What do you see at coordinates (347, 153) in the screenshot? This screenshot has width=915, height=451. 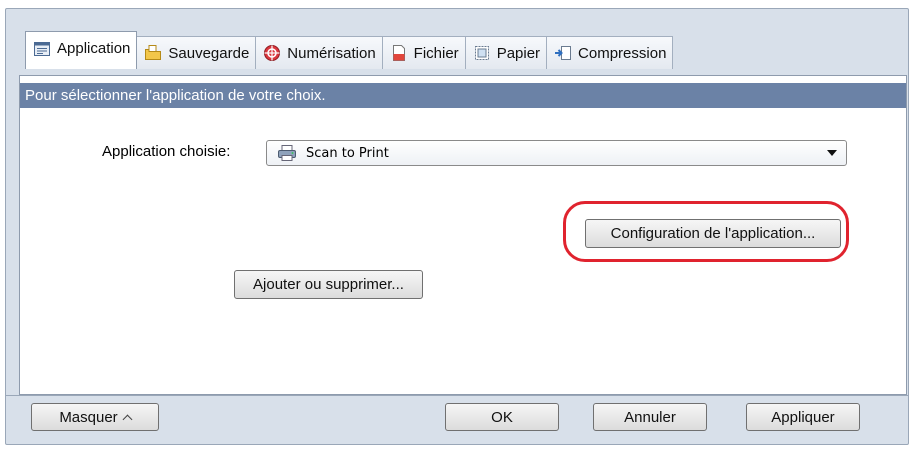 I see `application-select-value: Scan to Print` at bounding box center [347, 153].